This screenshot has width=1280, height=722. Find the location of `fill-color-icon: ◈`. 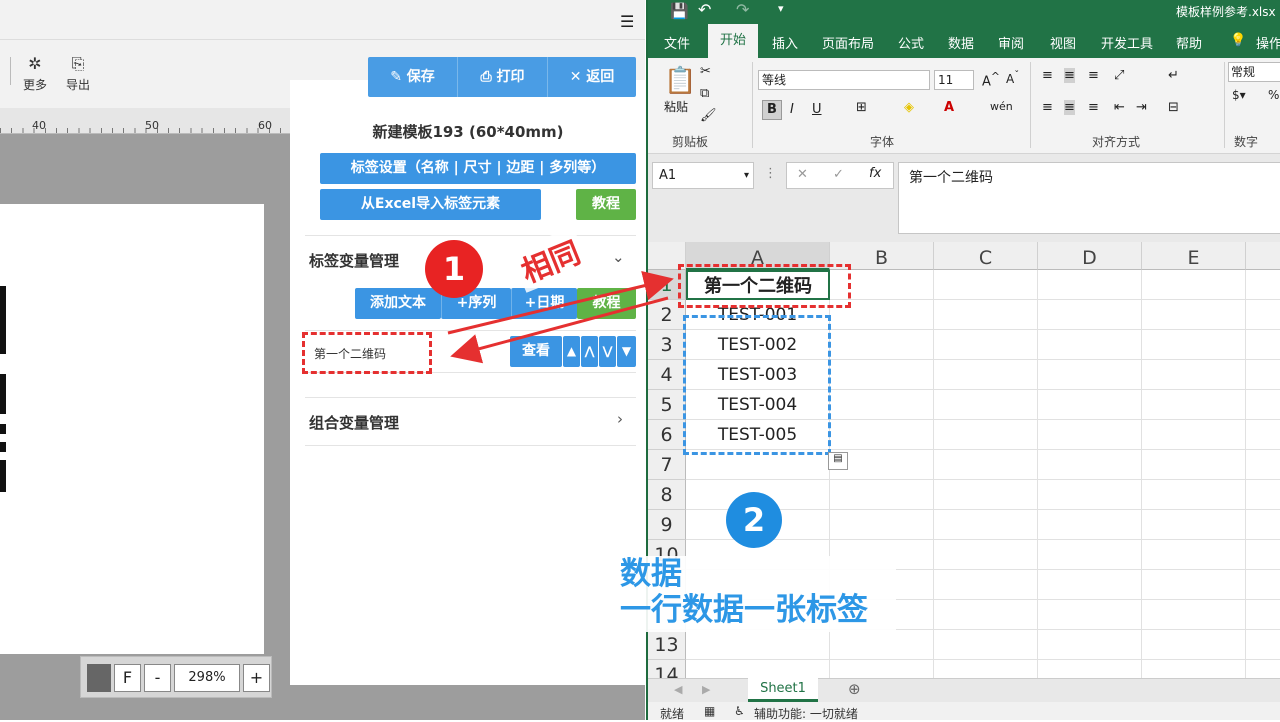

fill-color-icon: ◈ is located at coordinates (909, 107).